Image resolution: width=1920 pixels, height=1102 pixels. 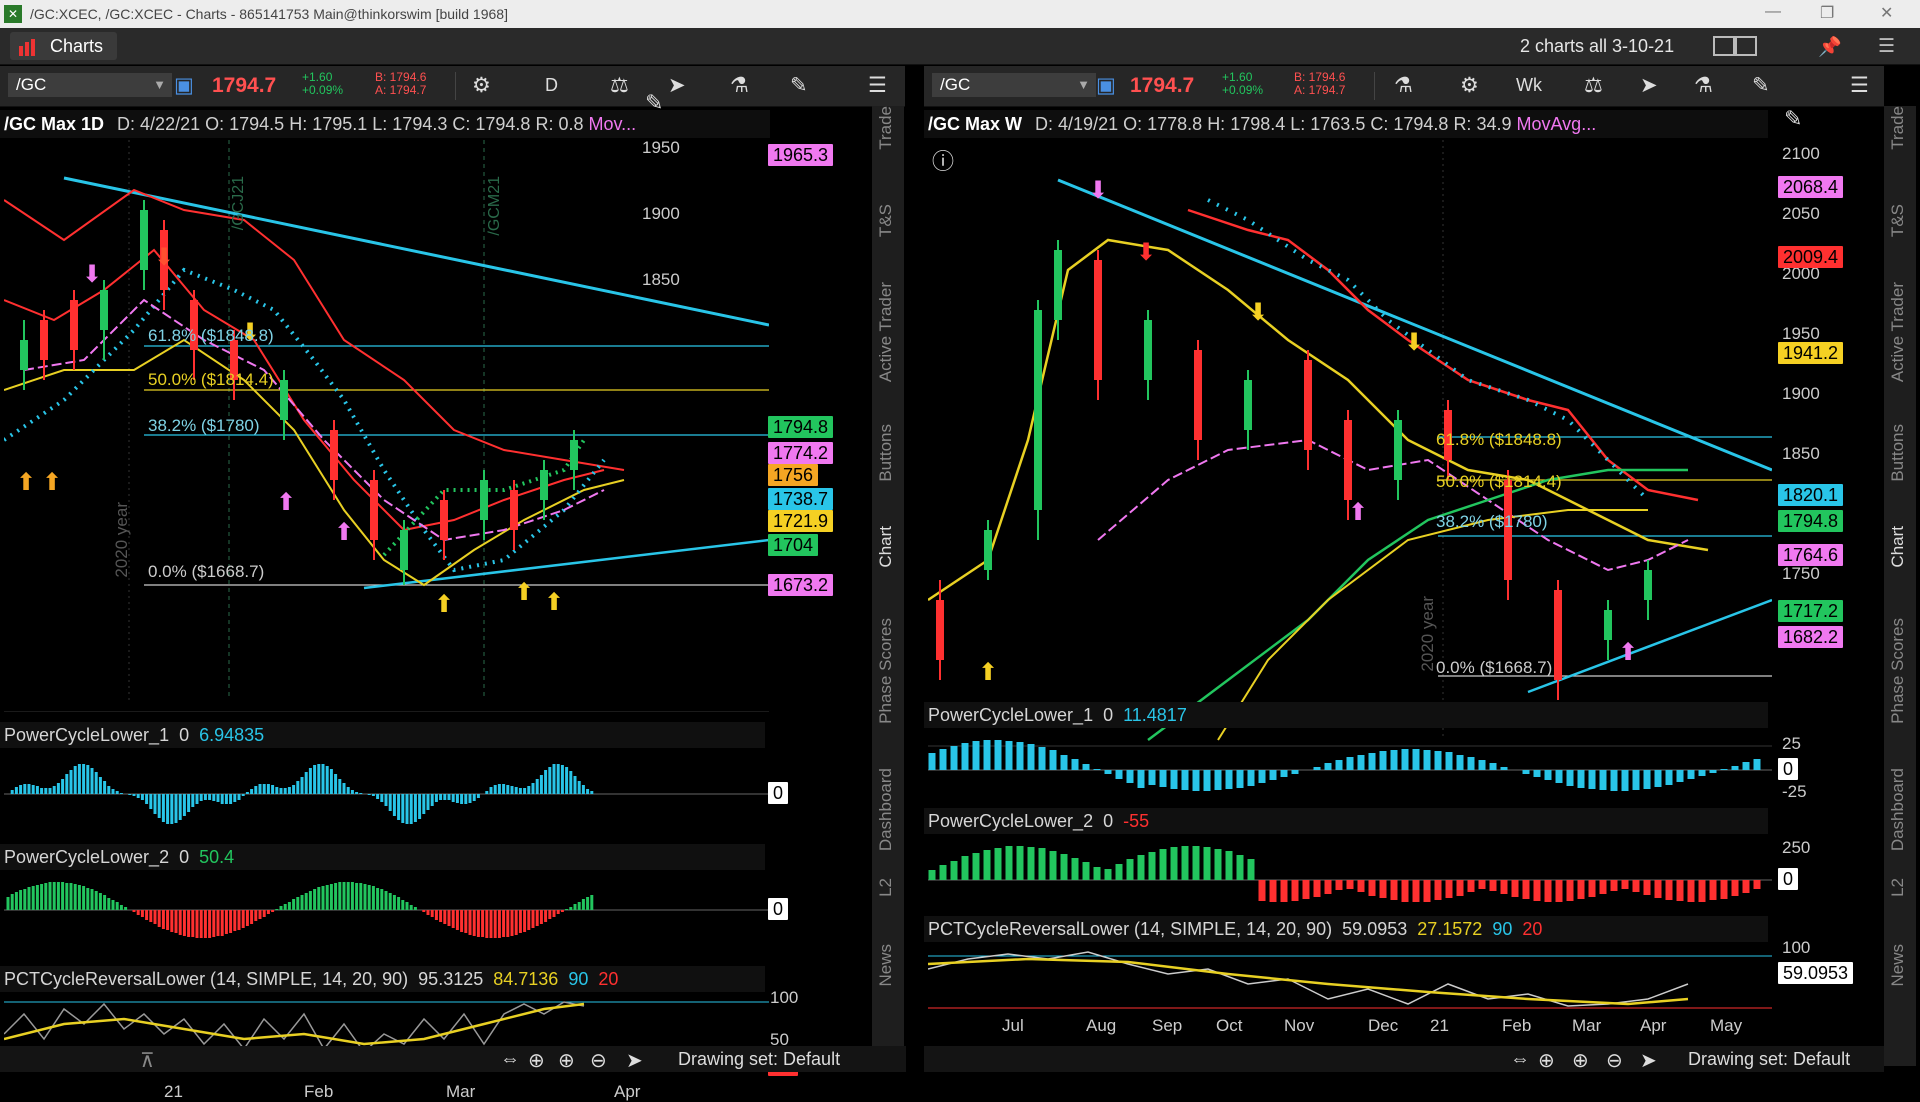 What do you see at coordinates (147, 1060) in the screenshot?
I see `collapse-icon: ⊼` at bounding box center [147, 1060].